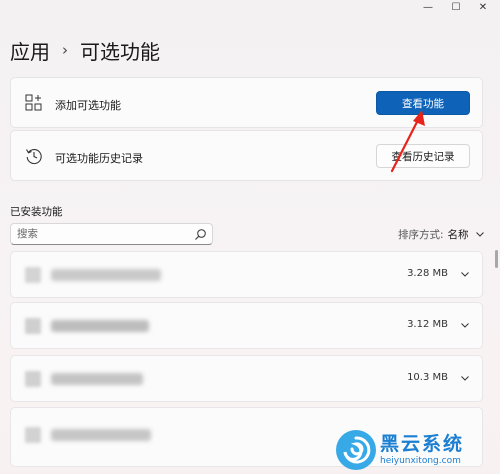 This screenshot has width=500, height=474. I want to click on watermark-logo, so click(356, 450).